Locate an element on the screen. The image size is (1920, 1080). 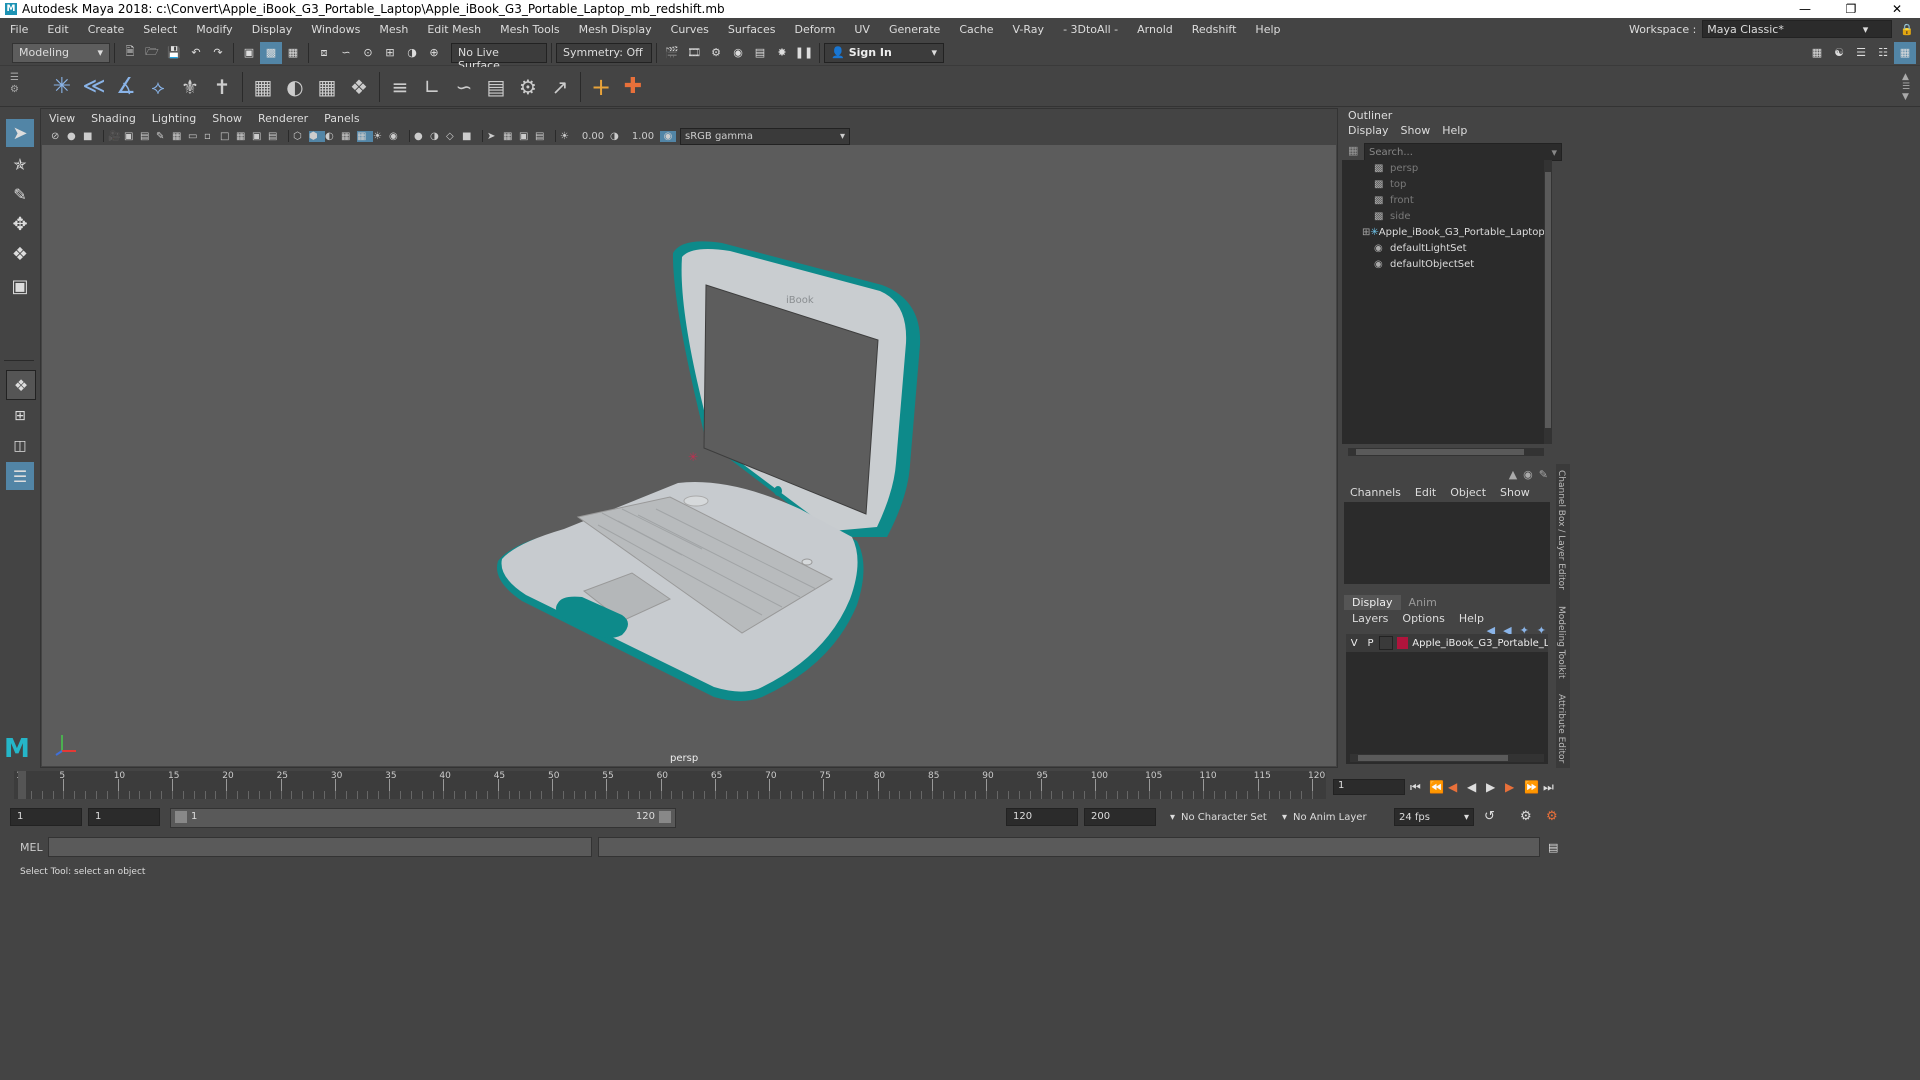
attribute-editor-icon: ☰ is located at coordinates (1861, 53).